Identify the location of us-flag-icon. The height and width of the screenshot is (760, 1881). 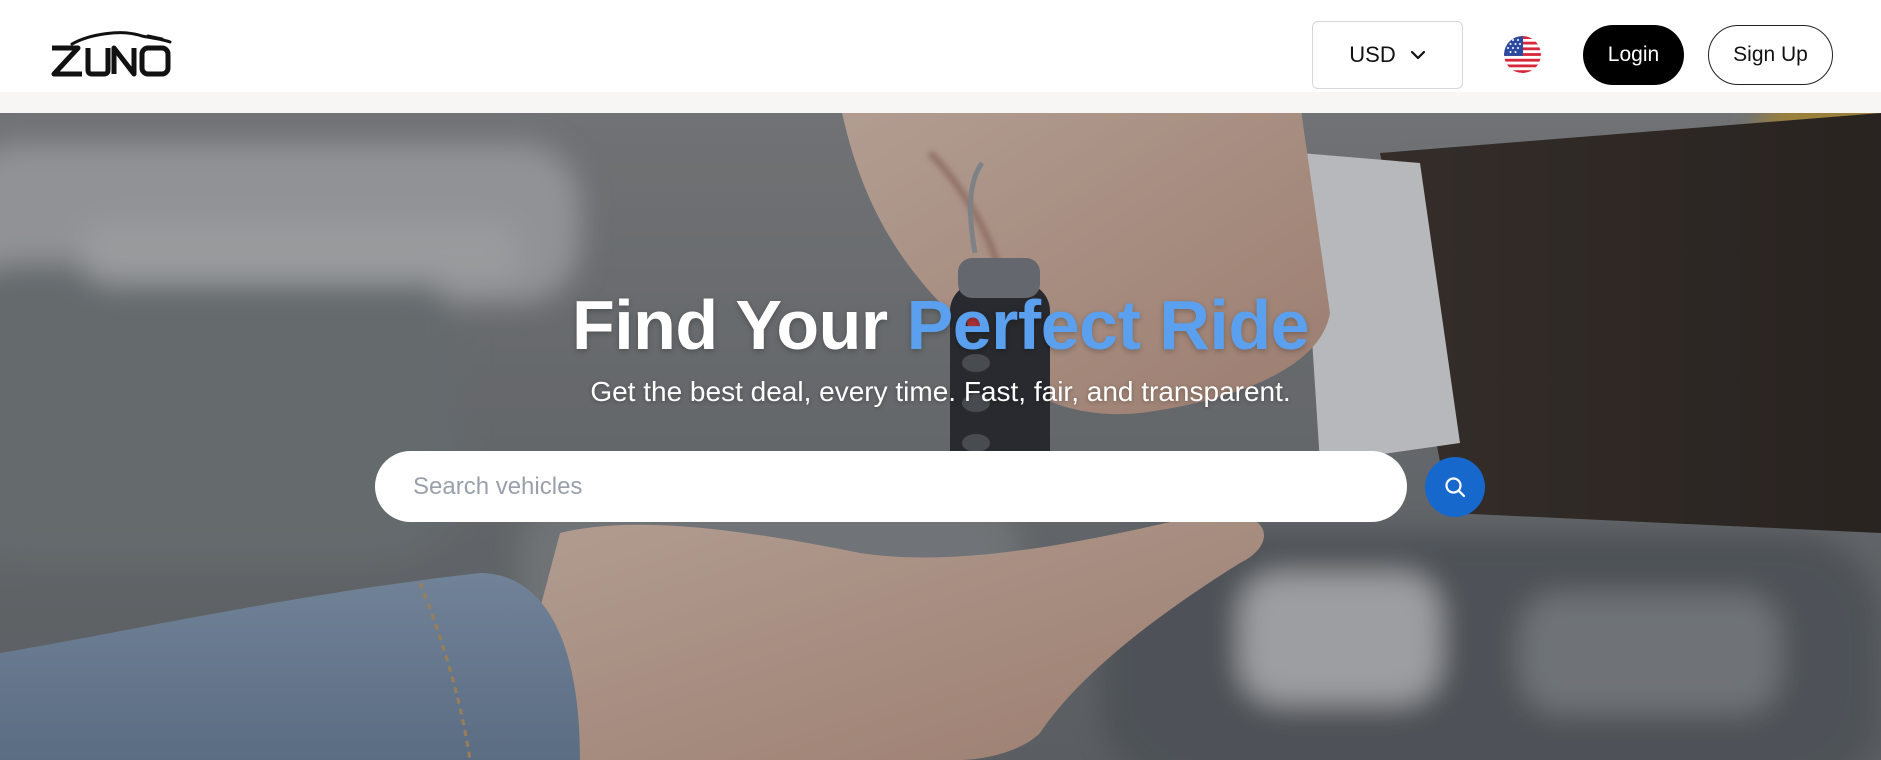
(1522, 54).